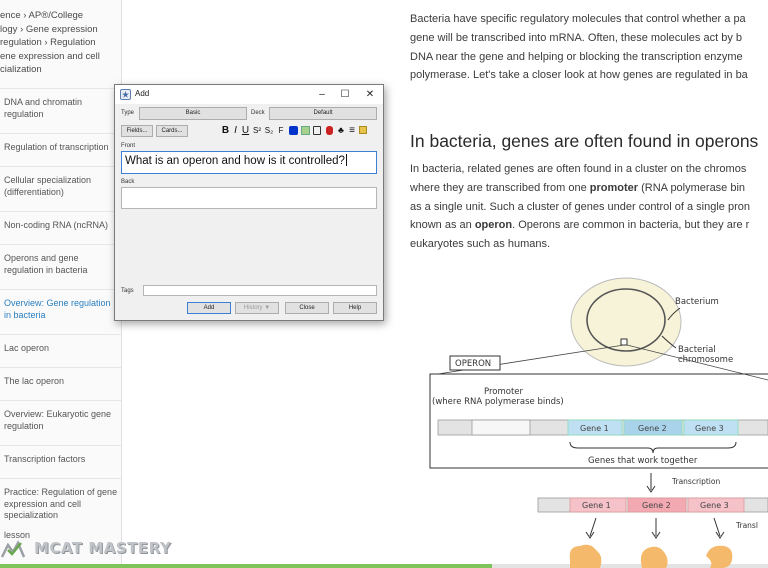  I want to click on text-line: eukaryotes such as humans., so click(480, 244).